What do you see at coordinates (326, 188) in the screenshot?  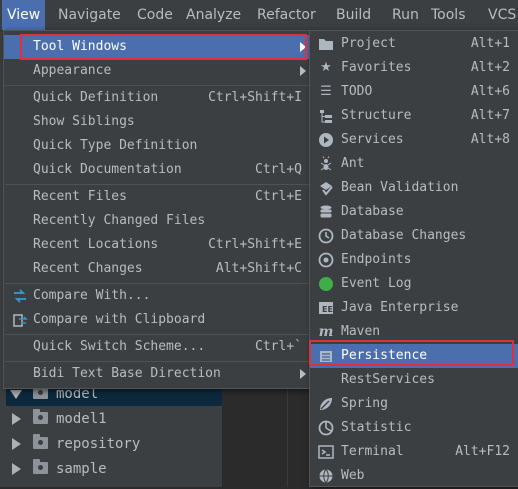 I see `bean-validation-icon` at bounding box center [326, 188].